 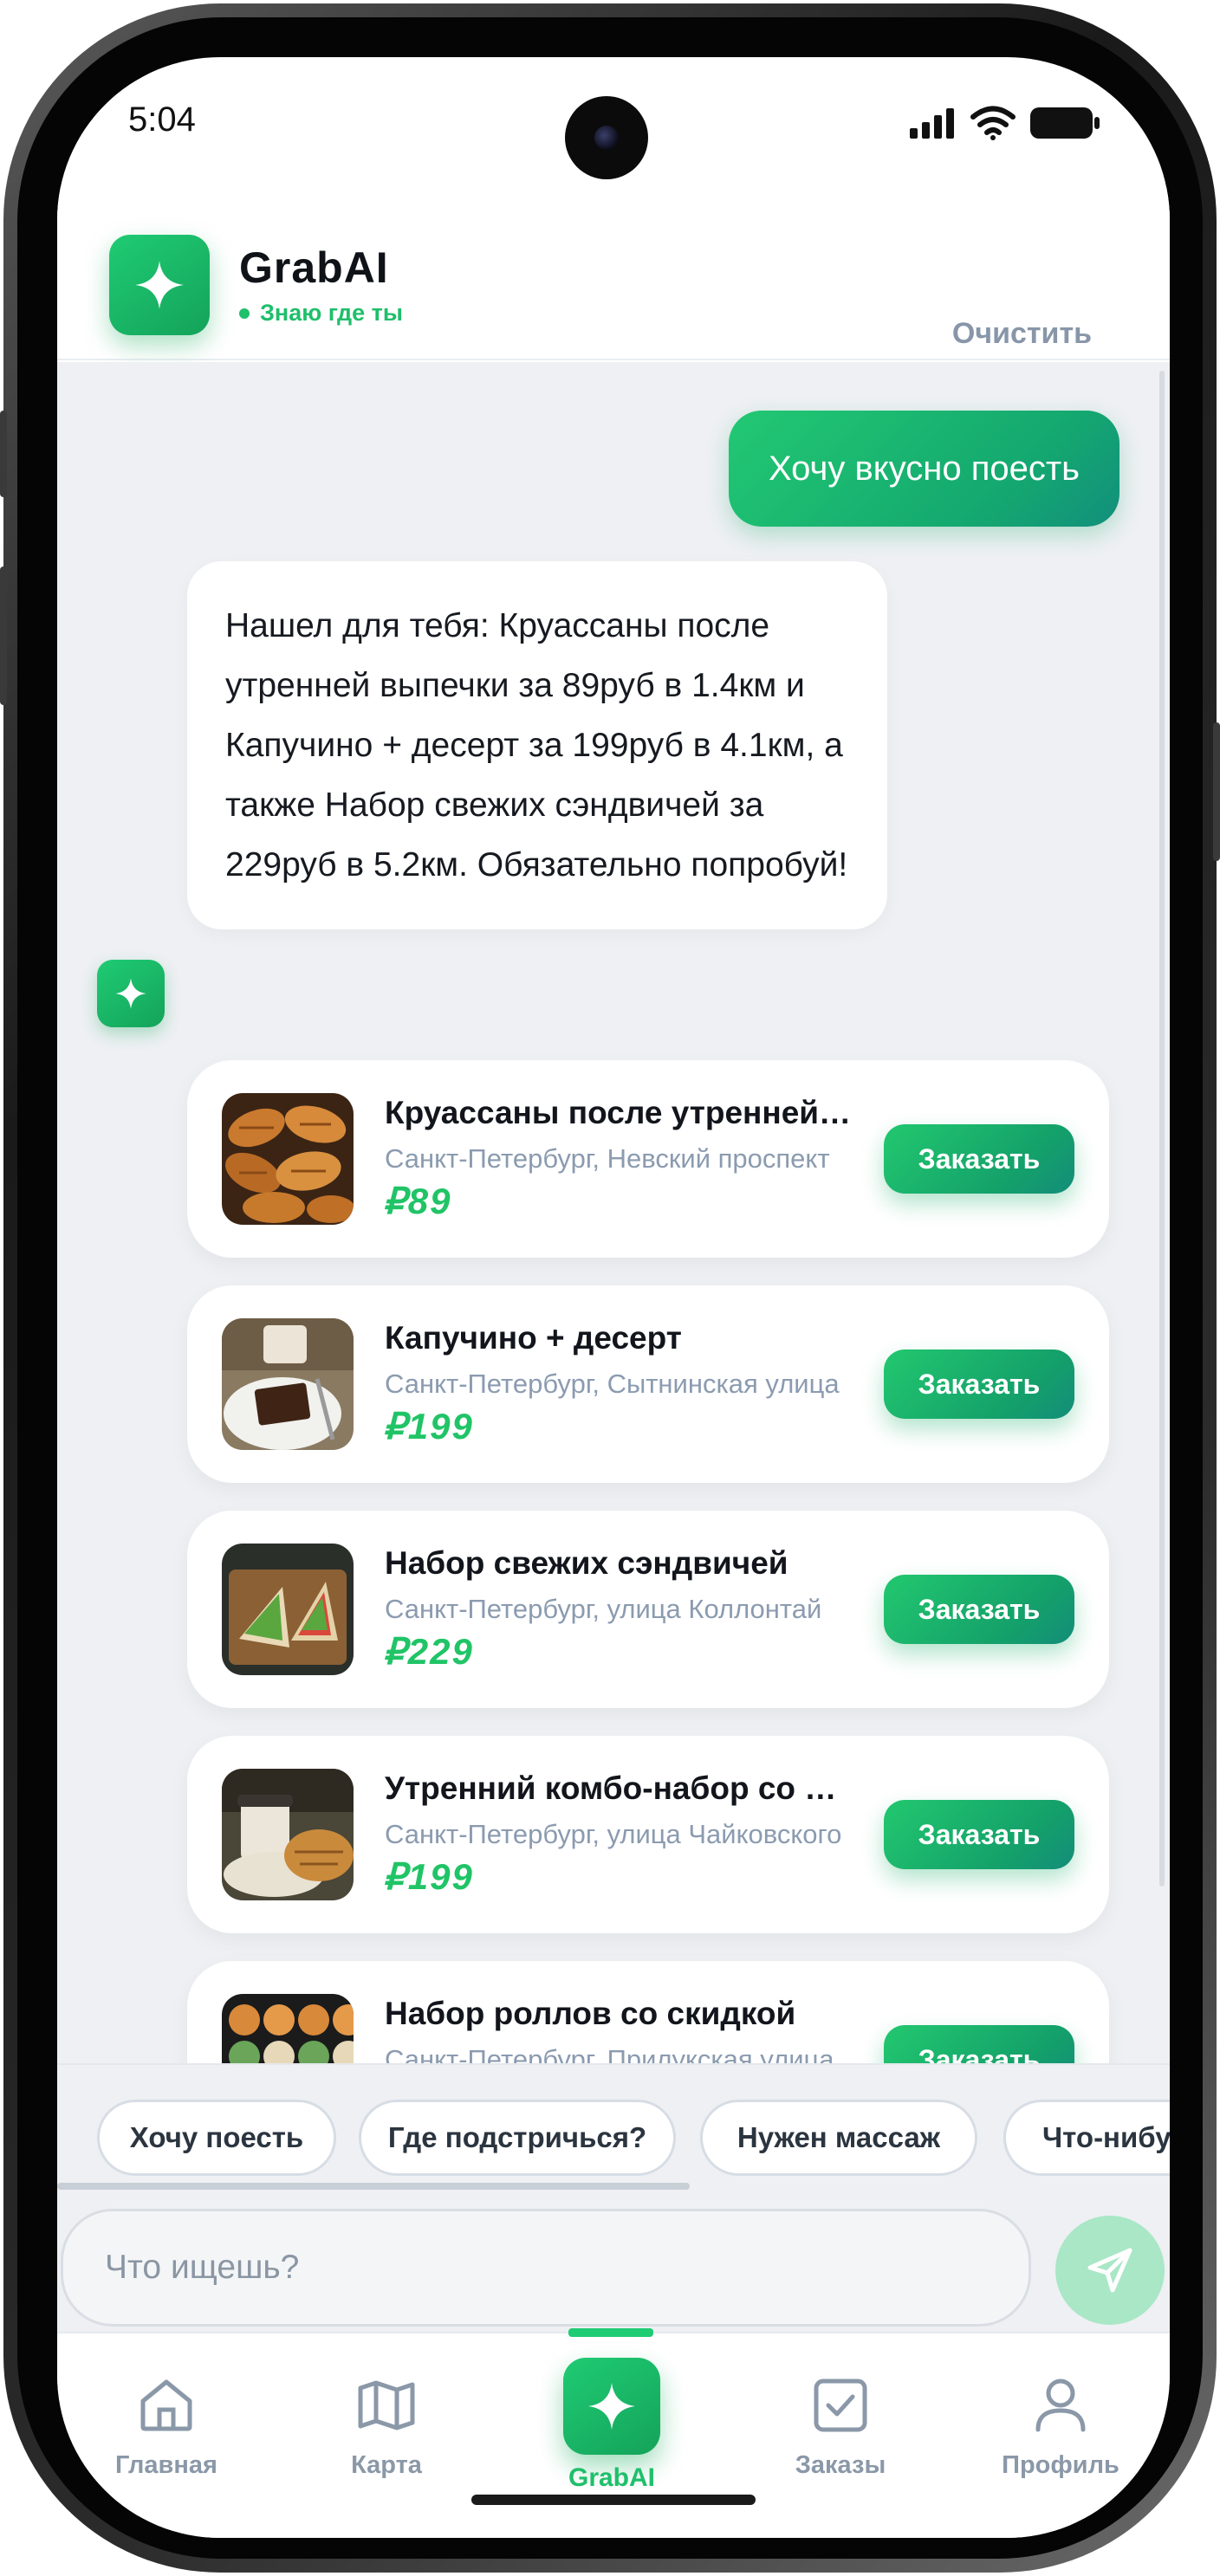 What do you see at coordinates (993, 123) in the screenshot?
I see `wifi-icon` at bounding box center [993, 123].